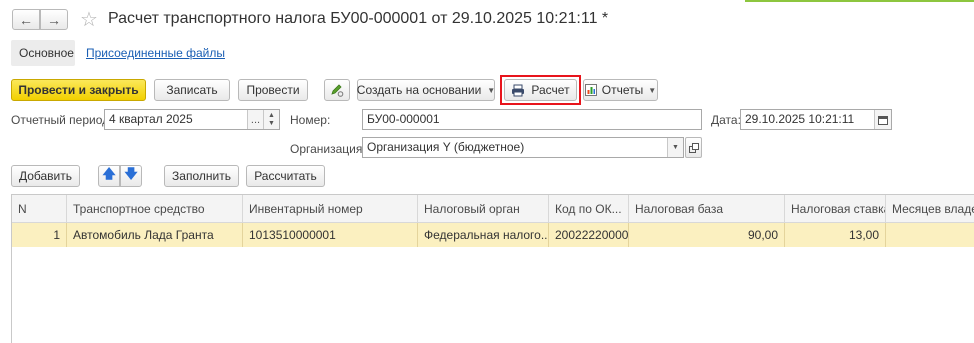  What do you see at coordinates (835, 209) in the screenshot?
I see `column-header-tax-rate: Налоговая ставка` at bounding box center [835, 209].